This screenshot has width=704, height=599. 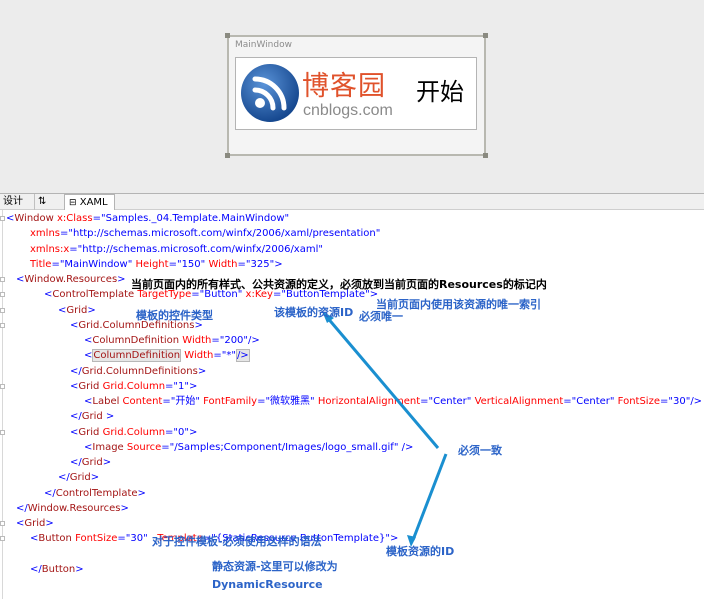 What do you see at coordinates (314, 312) in the screenshot?
I see `annotation-resource-id: 该模板的资源ID` at bounding box center [314, 312].